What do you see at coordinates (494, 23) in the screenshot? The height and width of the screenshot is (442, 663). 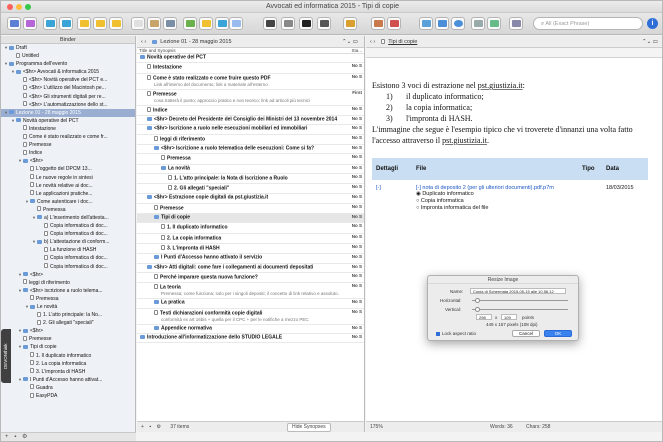 I see `collections-button` at bounding box center [494, 23].